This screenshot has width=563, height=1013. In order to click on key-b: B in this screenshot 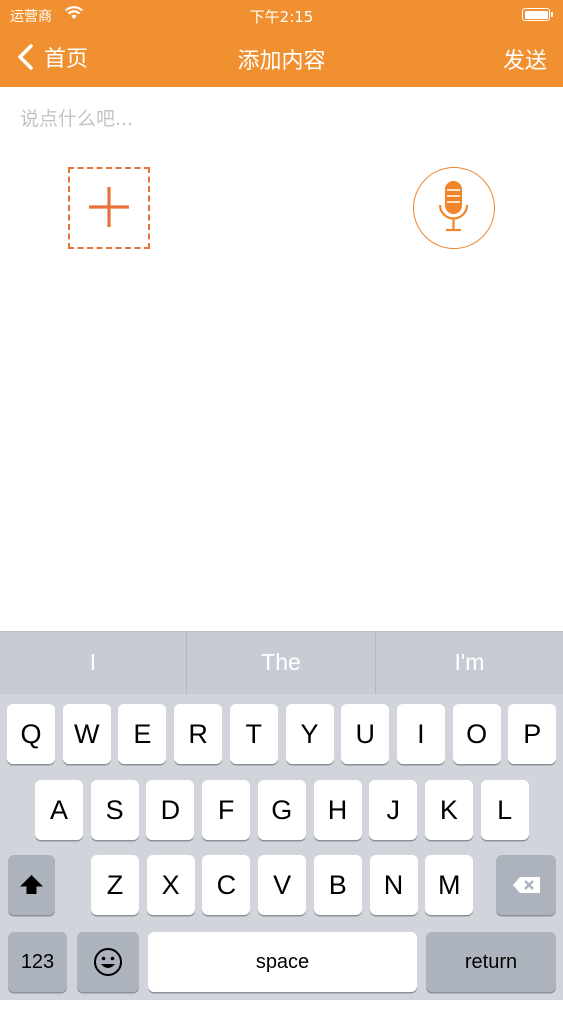, I will do `click(337, 885)`.